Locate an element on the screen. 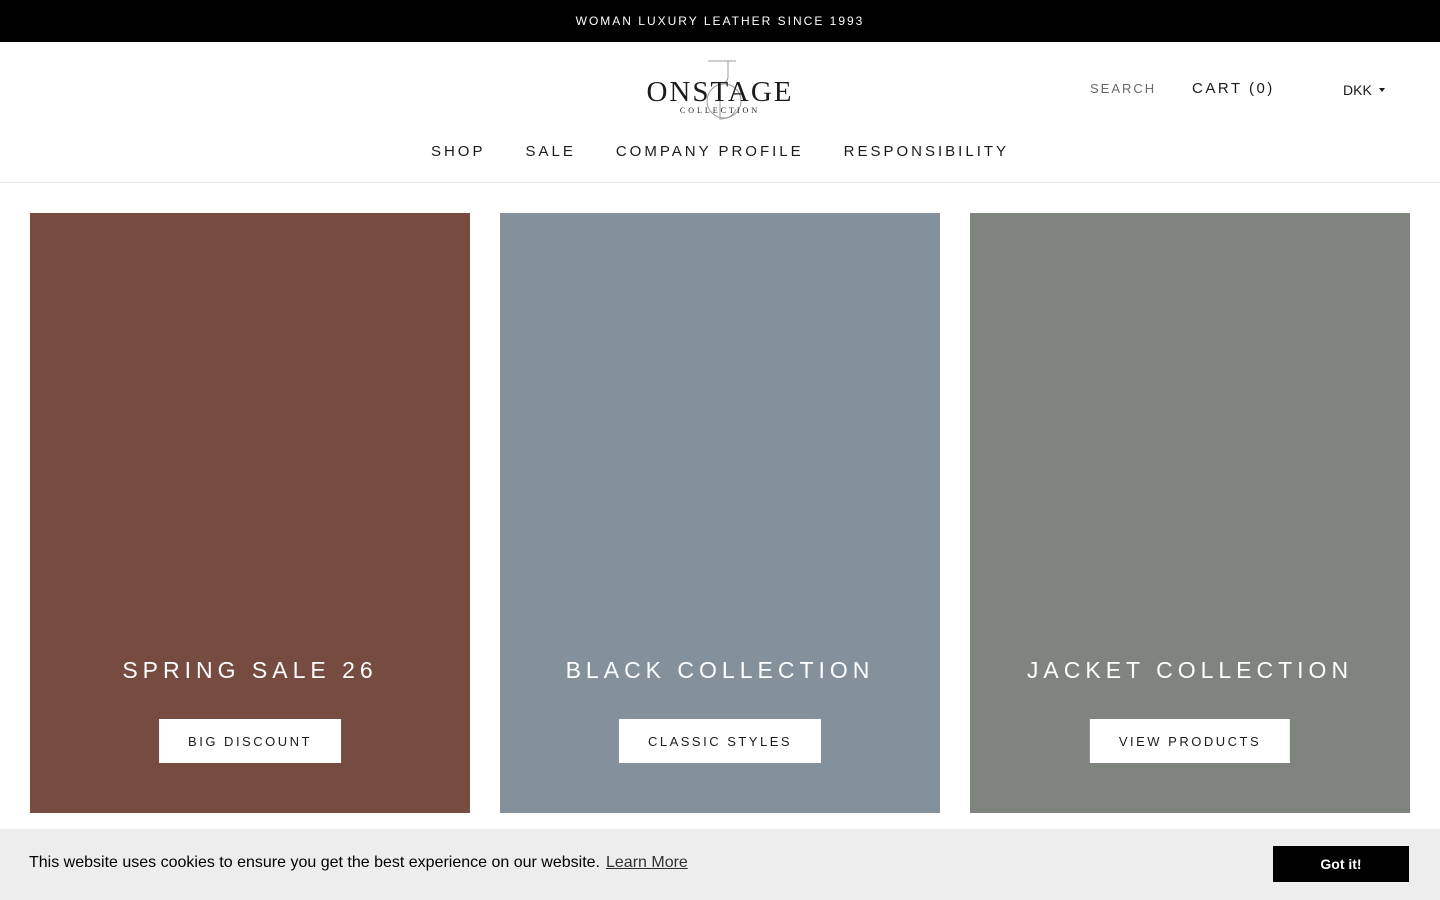 This screenshot has width=1440, height=900. logo-subtitle: COLLECTION is located at coordinates (720, 110).